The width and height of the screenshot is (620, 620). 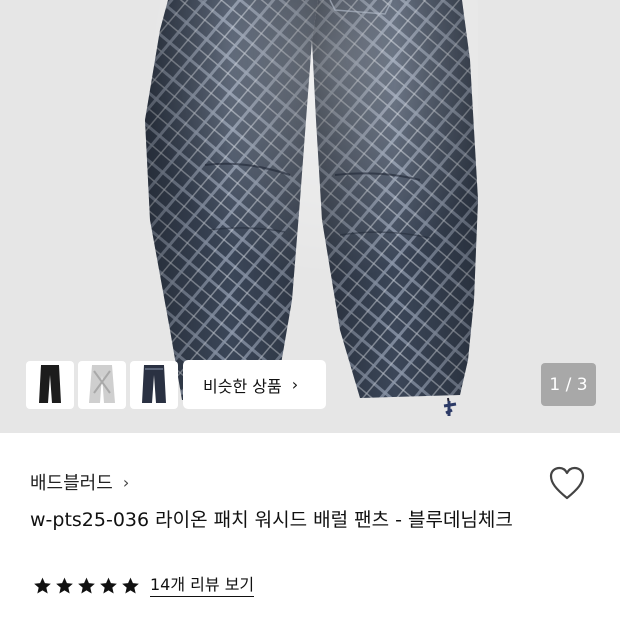 What do you see at coordinates (242, 386) in the screenshot?
I see `similar-products-label: 비슷한 상품` at bounding box center [242, 386].